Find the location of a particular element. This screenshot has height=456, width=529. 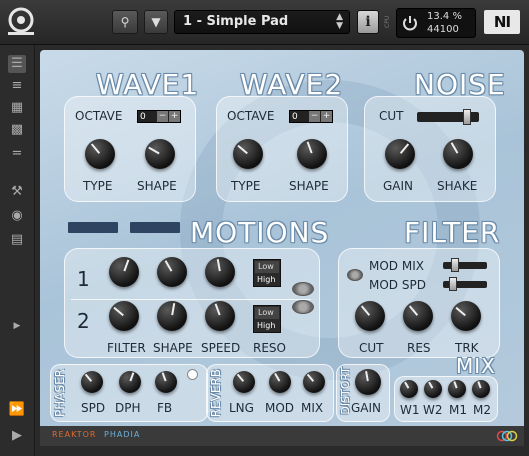

noise-cut-slider-thumb is located at coordinates (467, 117).